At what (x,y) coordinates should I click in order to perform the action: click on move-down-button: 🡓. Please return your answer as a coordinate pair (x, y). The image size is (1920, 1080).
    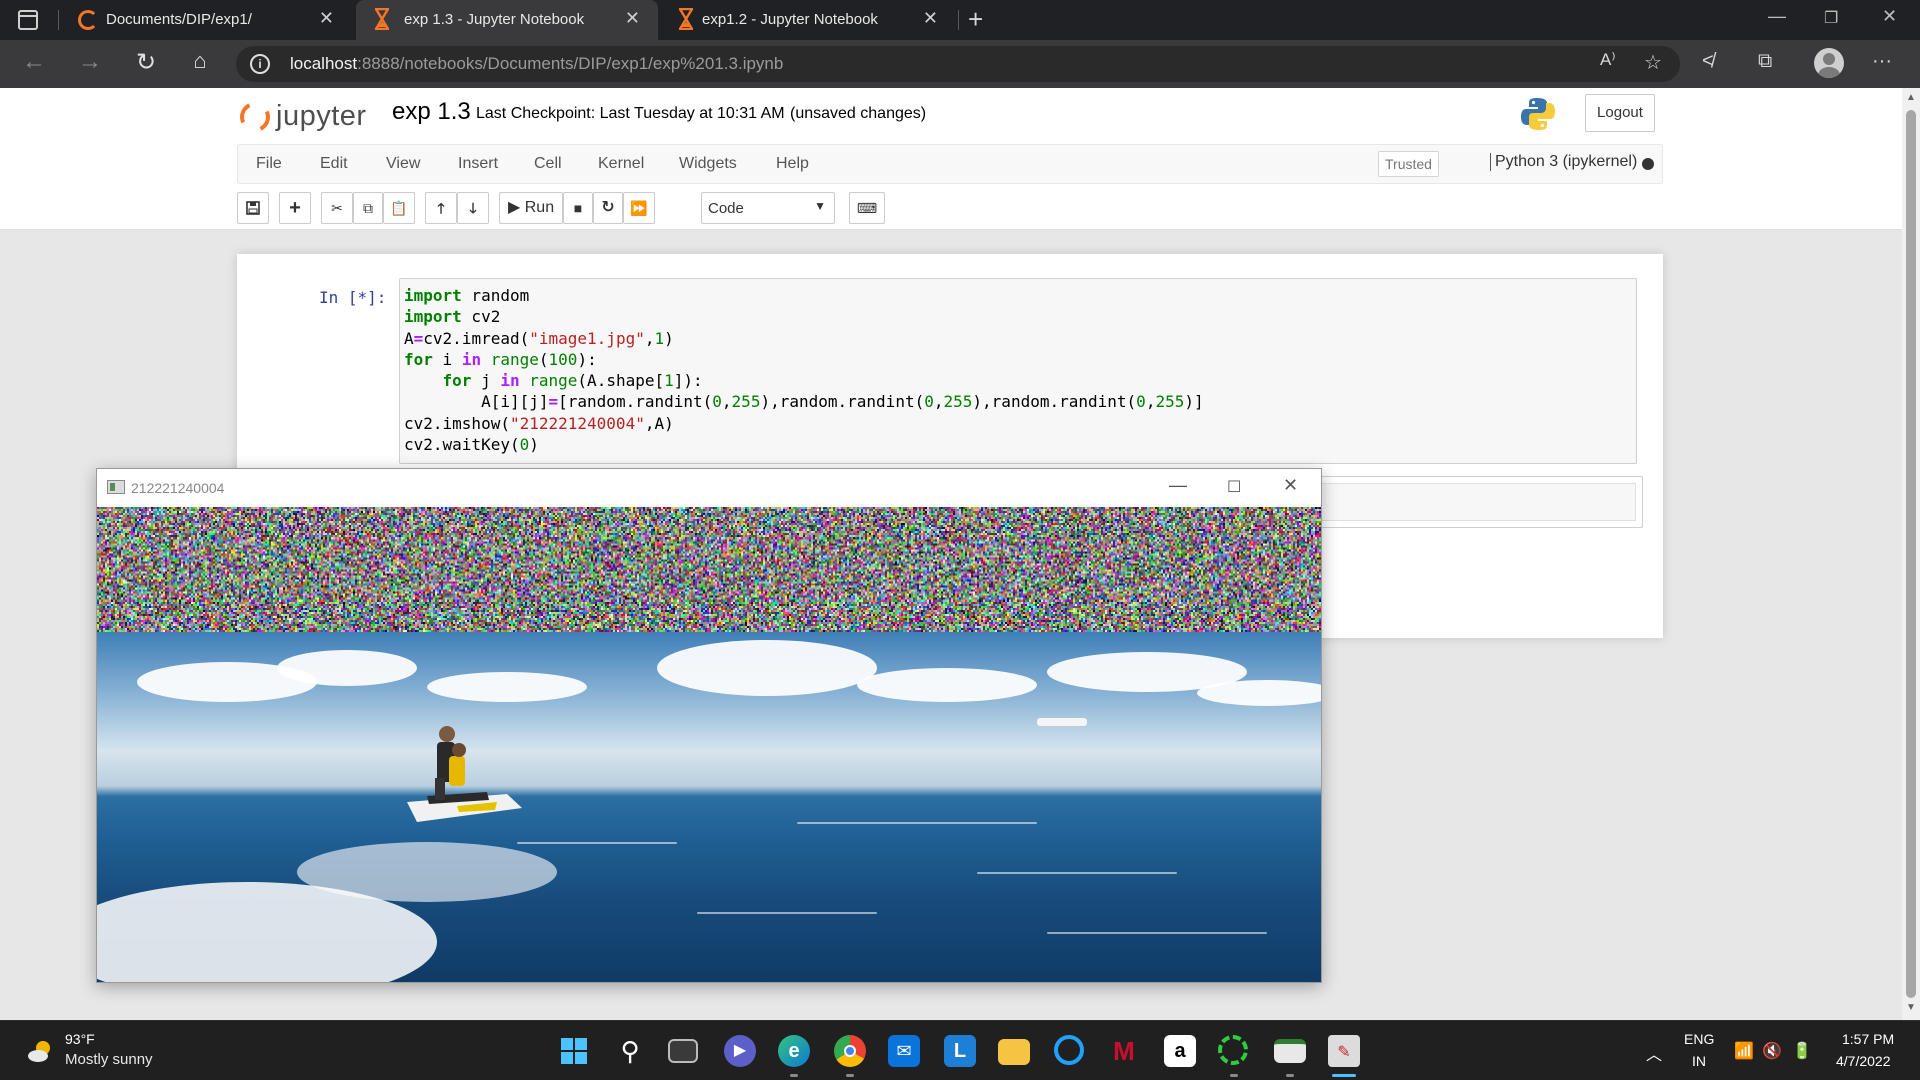
    Looking at the image, I should click on (473, 208).